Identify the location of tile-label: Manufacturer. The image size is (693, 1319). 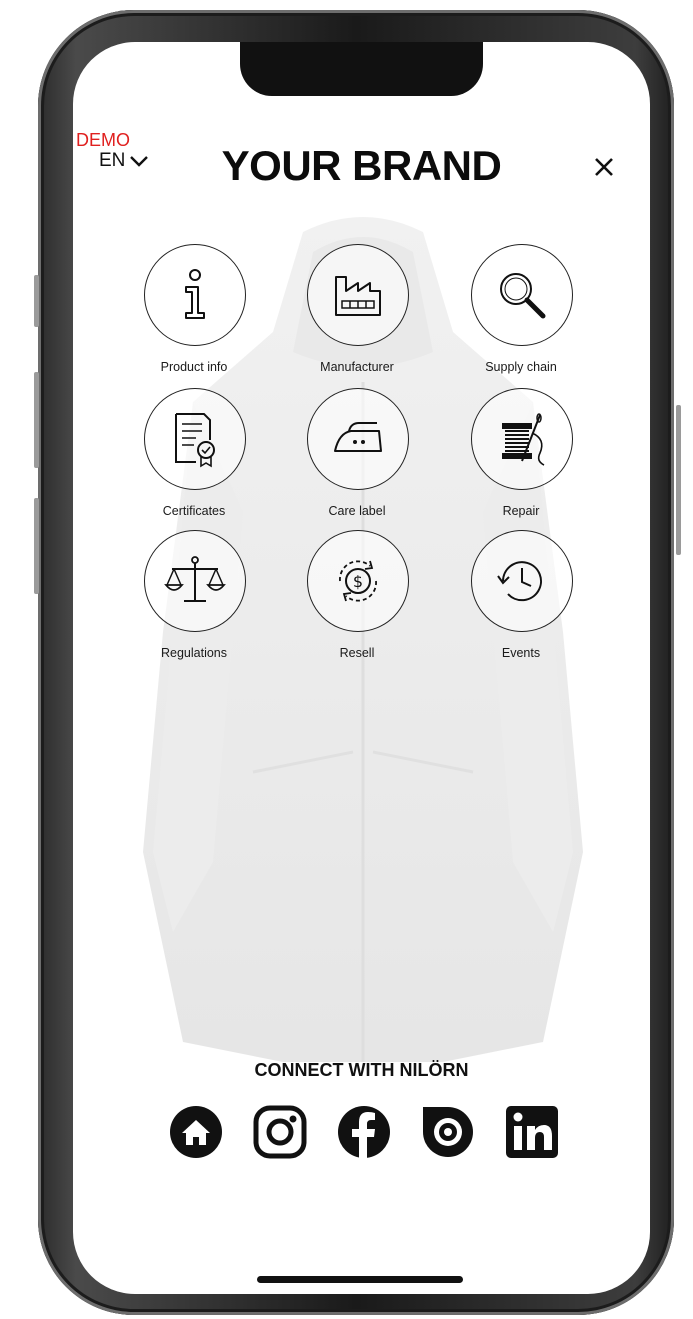
(357, 367).